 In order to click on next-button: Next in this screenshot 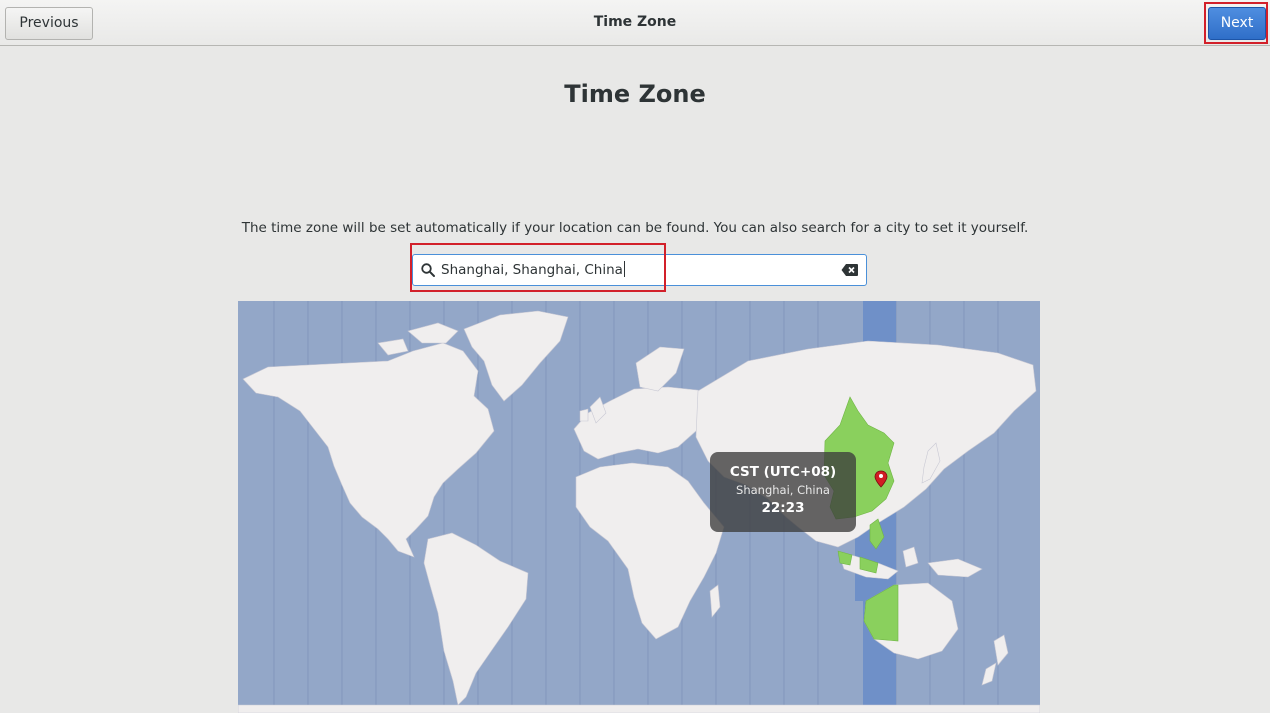, I will do `click(1237, 23)`.